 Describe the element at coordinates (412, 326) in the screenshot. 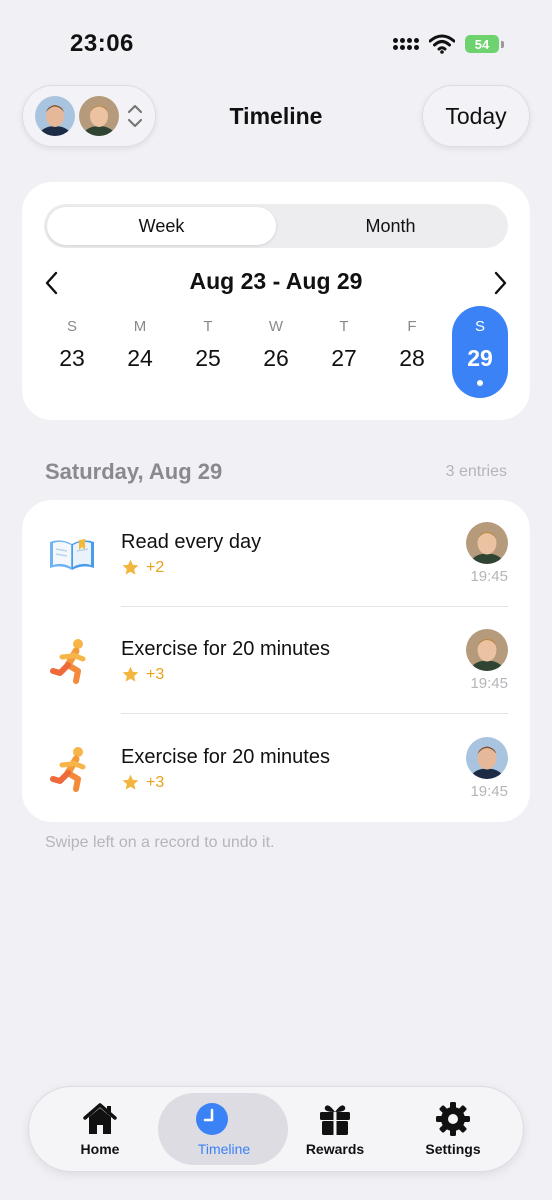

I see `day-letter: F` at that location.